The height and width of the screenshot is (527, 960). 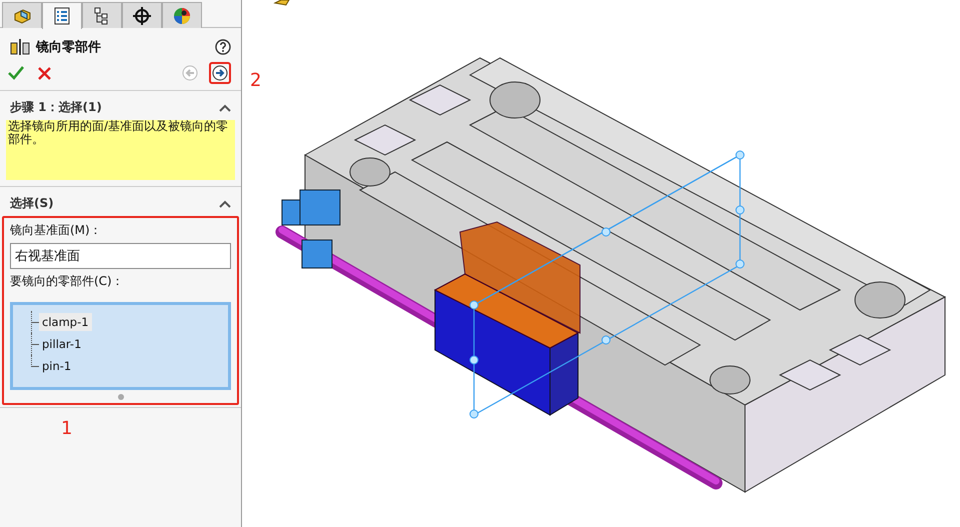 I want to click on field-label: 要镜向的零部件(C)：, so click(x=67, y=281).